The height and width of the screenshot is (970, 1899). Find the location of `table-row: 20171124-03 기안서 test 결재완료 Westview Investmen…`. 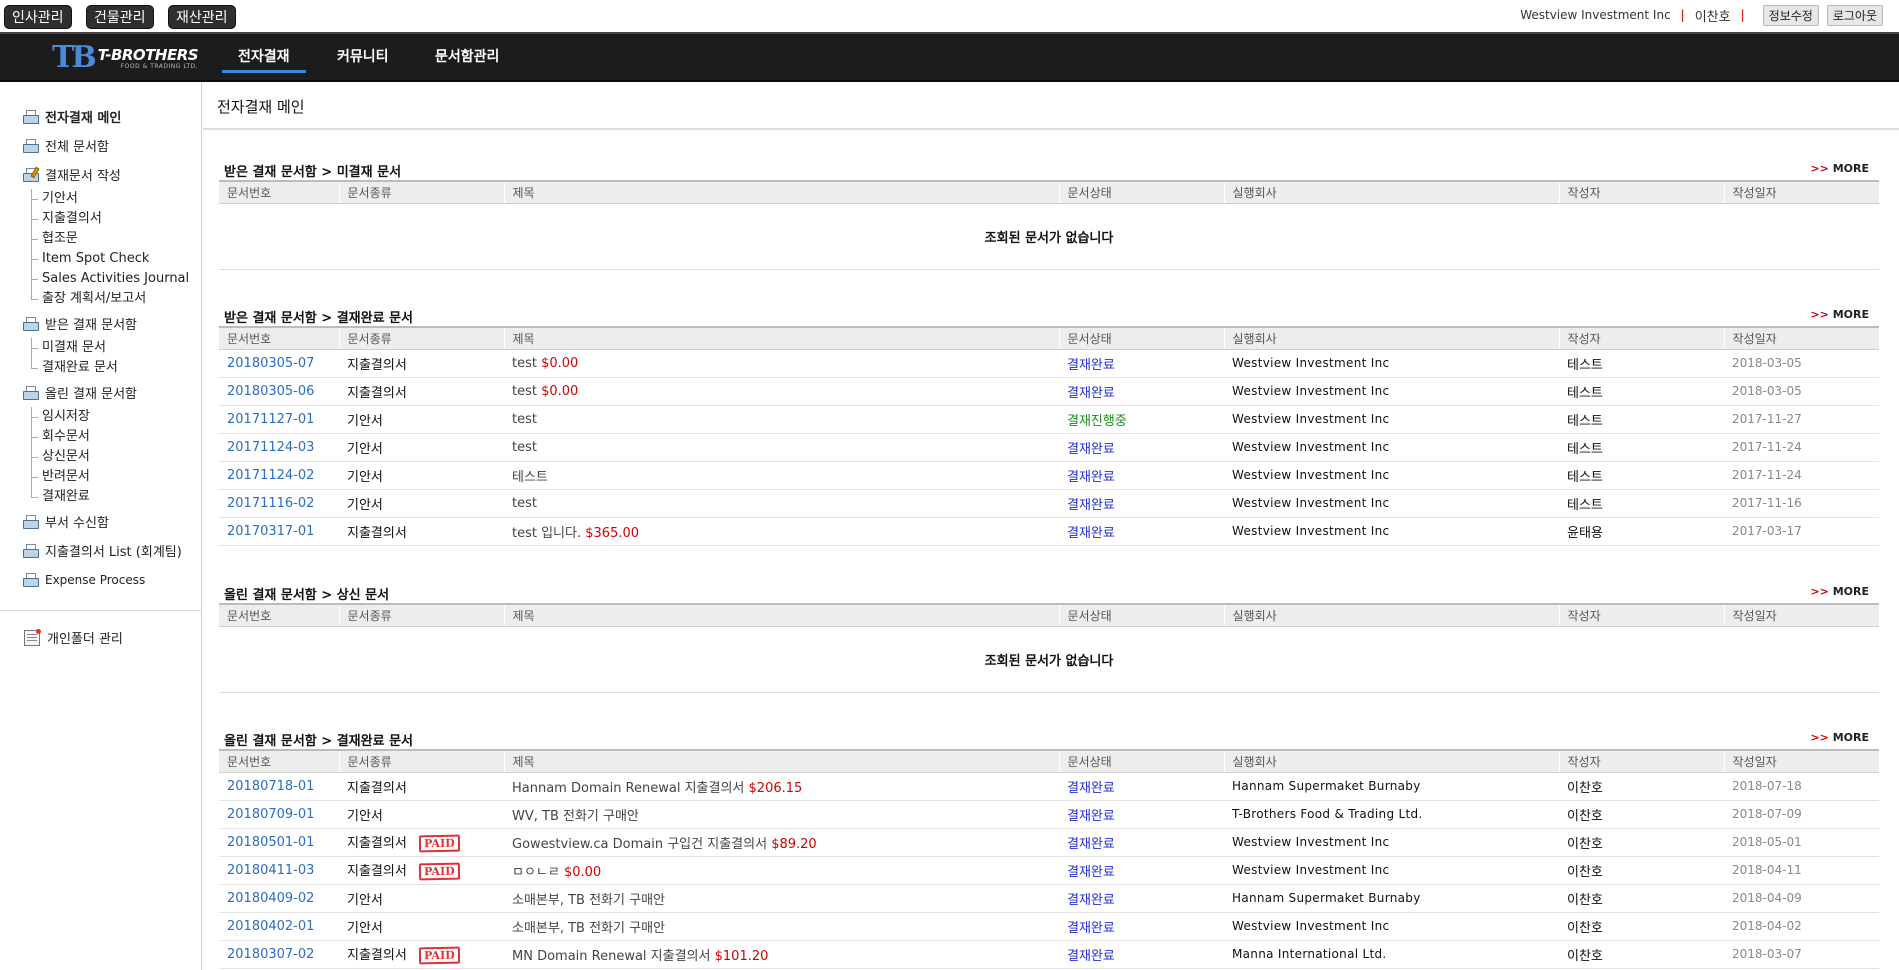

table-row: 20171124-03 기안서 test 결재완료 Westview Investmen… is located at coordinates (1049, 447).